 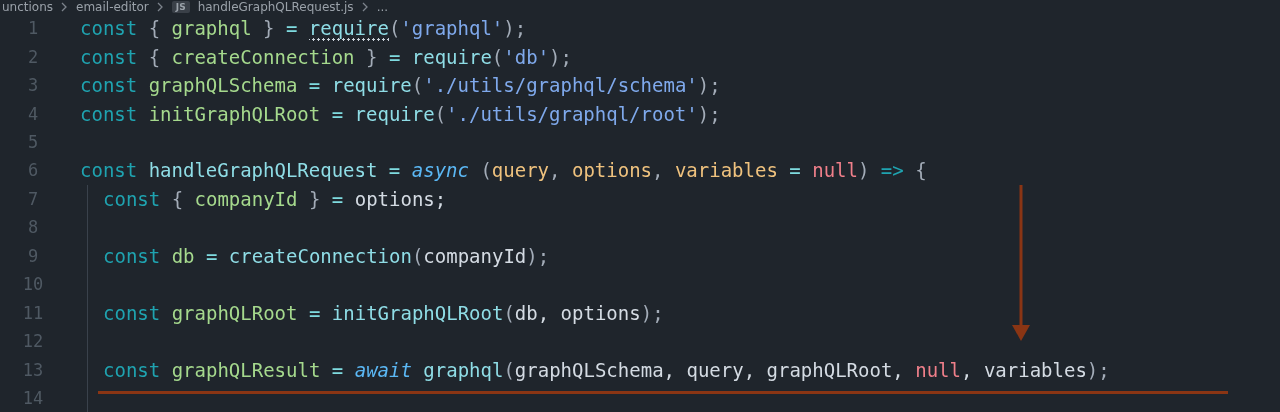 What do you see at coordinates (383, 312) in the screenshot?
I see `code-line: const graphQLRoot = initGraphQLRoot(db, options);` at bounding box center [383, 312].